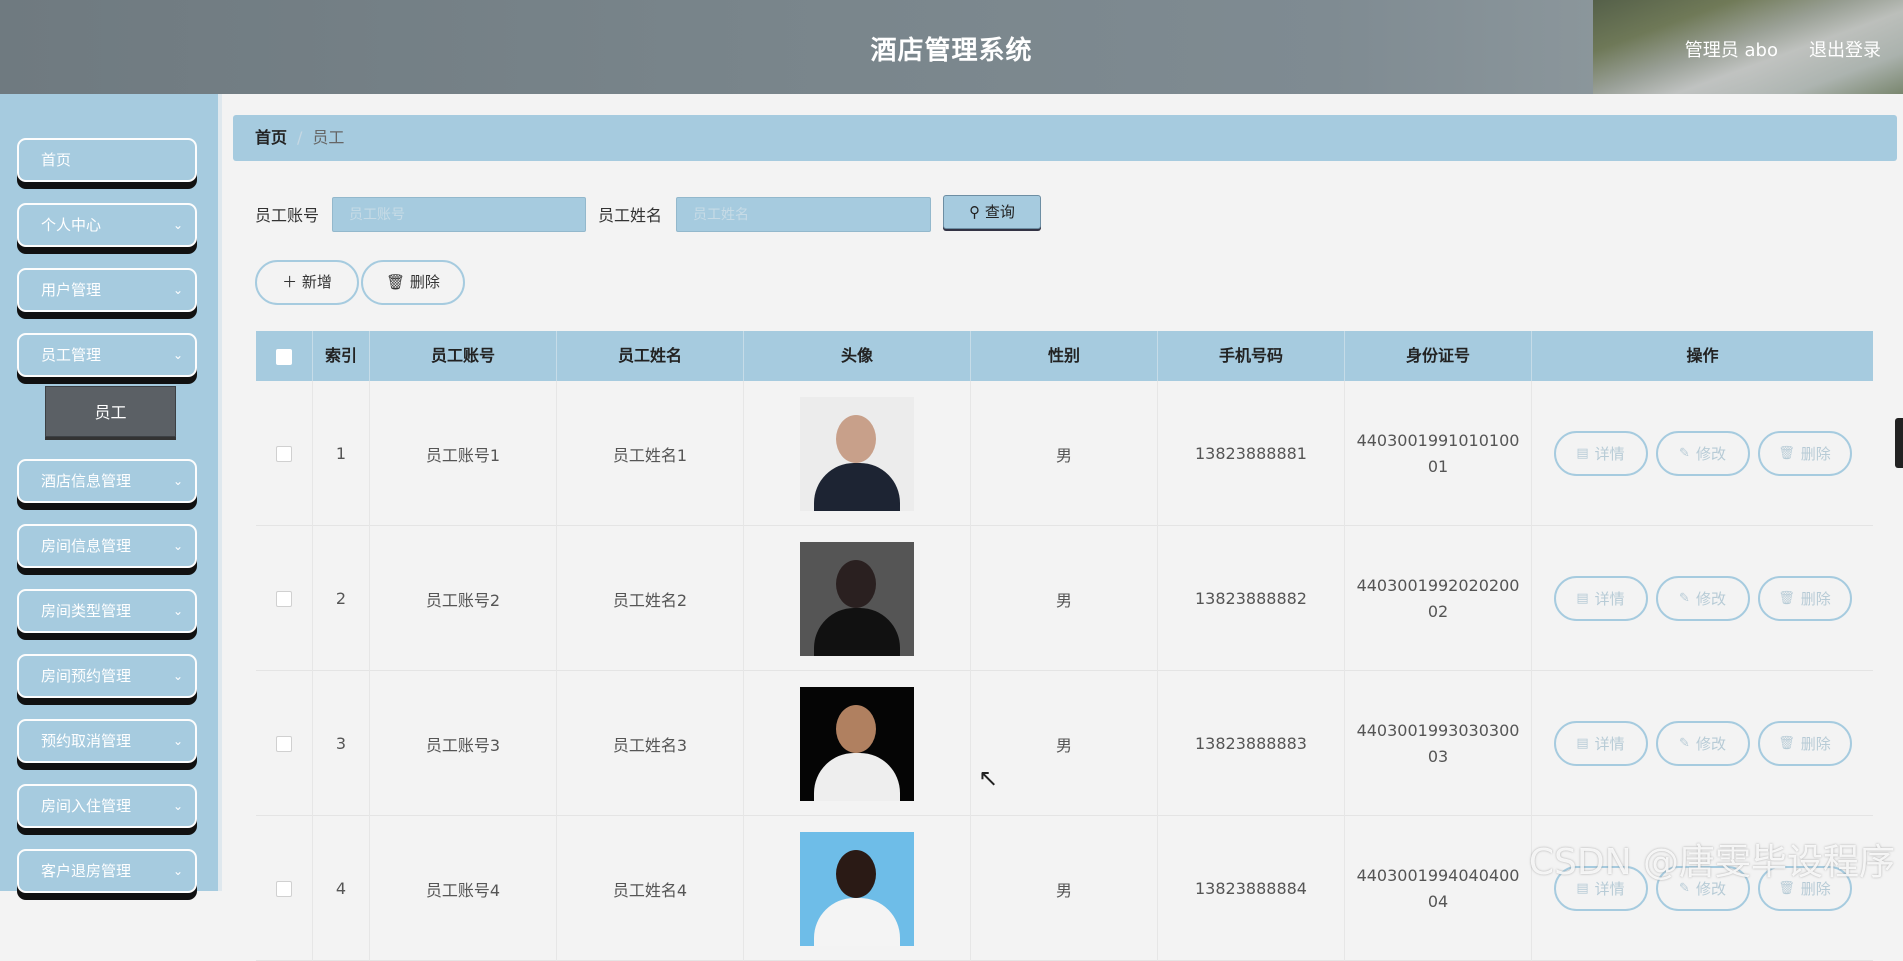  I want to click on account-cell: 员工账号2, so click(463, 598).